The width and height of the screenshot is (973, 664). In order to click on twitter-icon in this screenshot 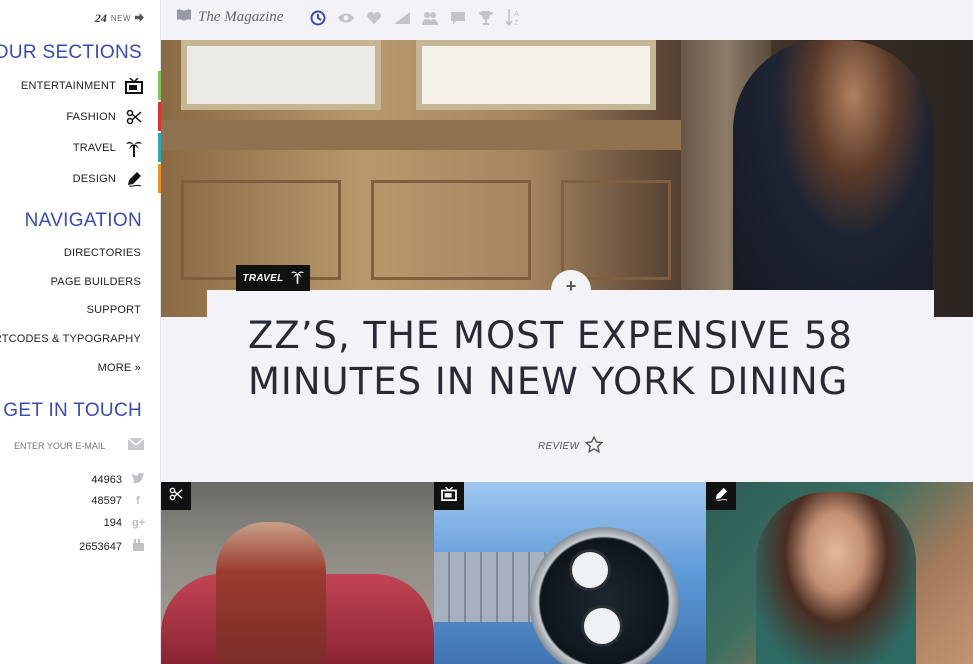, I will do `click(138, 479)`.